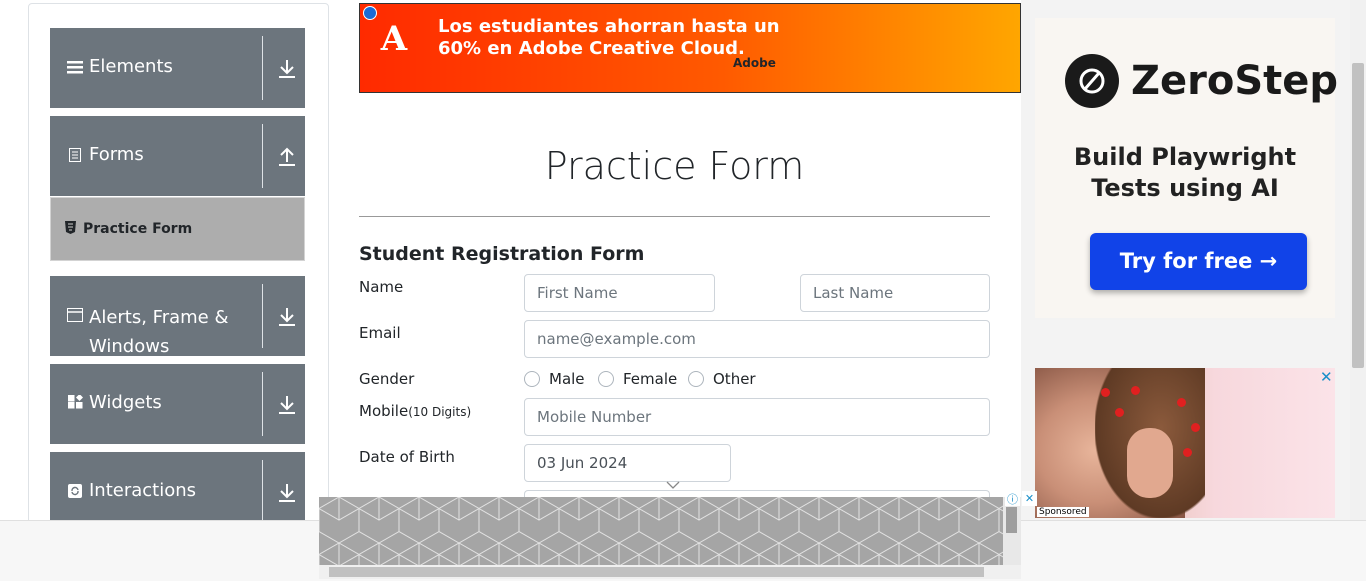 The image size is (1366, 581). I want to click on mobile-label: Mobile(10 Digits), so click(415, 411).